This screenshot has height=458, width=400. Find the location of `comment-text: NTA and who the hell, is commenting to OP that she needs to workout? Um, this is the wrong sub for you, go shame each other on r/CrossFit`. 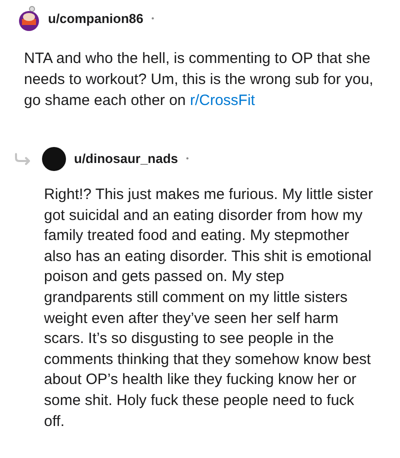

comment-text: NTA and who the hell, is commenting to OP that she needs to workout? Um, this is the wrong sub for you, go shame each other on r/CrossFit is located at coordinates (198, 80).